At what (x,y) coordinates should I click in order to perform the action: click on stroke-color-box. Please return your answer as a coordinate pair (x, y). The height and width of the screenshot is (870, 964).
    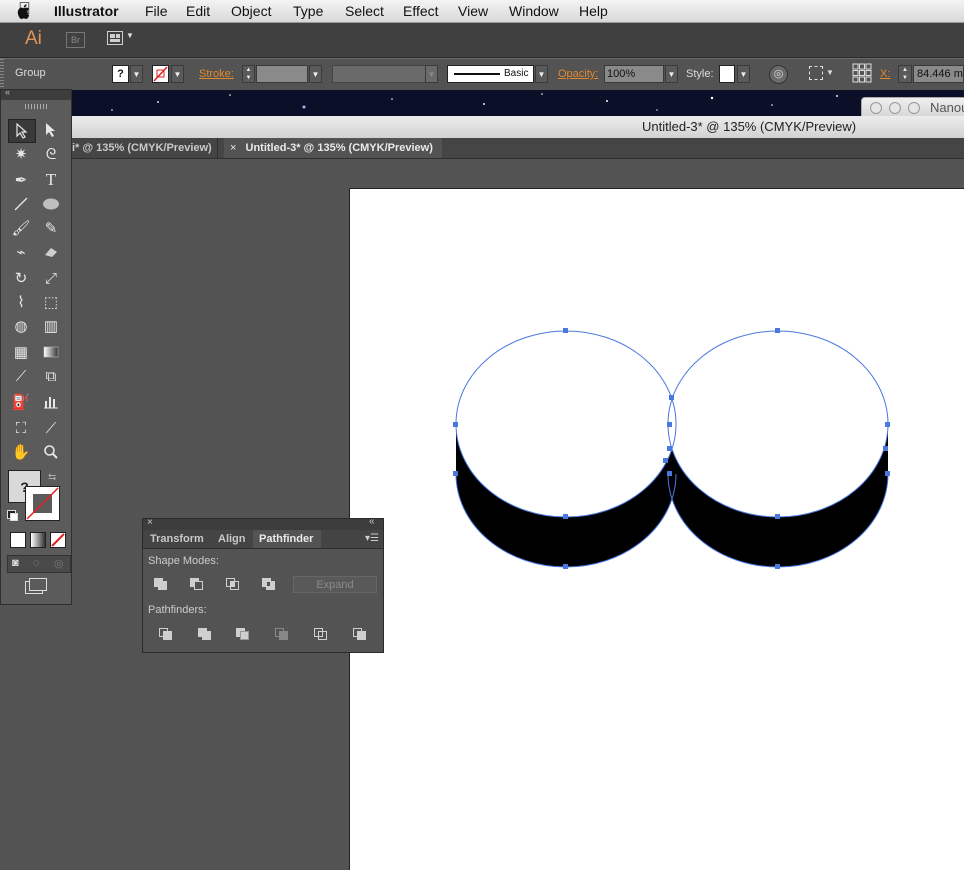
    Looking at the image, I should click on (42, 503).